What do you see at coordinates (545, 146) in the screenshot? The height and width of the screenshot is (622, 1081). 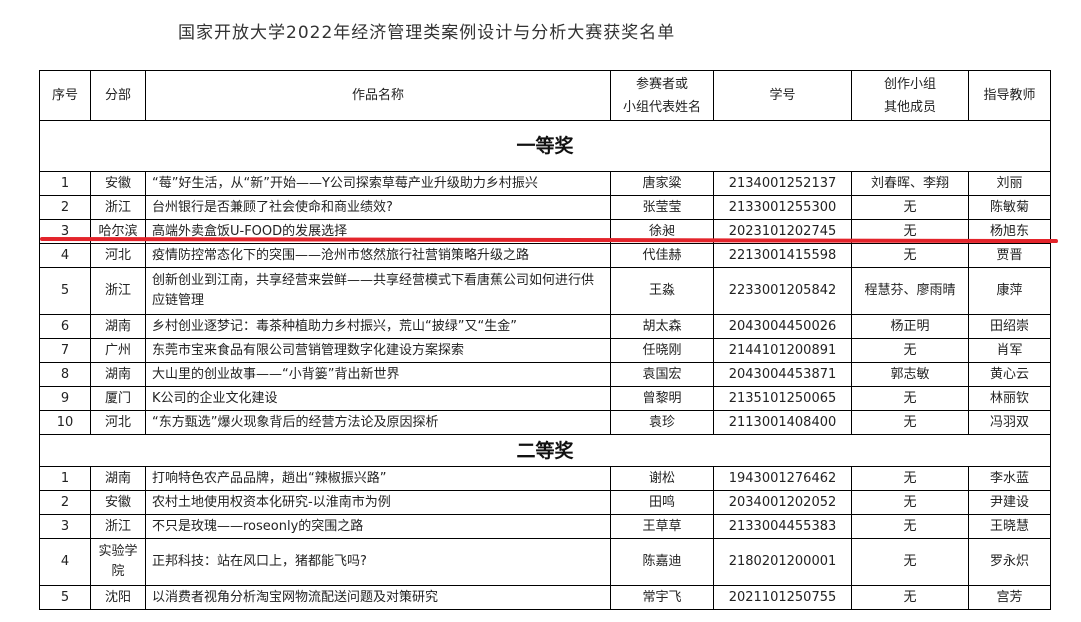 I see `section-title: 一等奖` at bounding box center [545, 146].